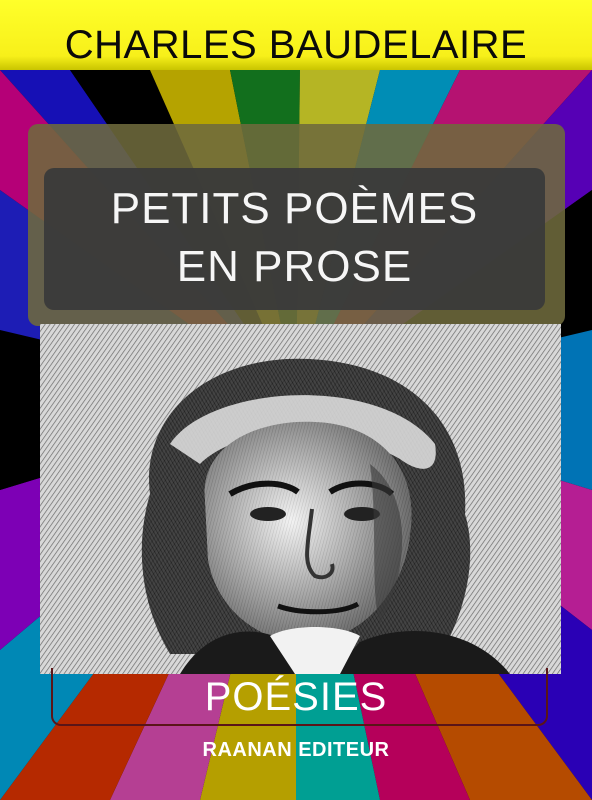  I want to click on author-name: CHARLES BAUDELAIRE, so click(296, 45).